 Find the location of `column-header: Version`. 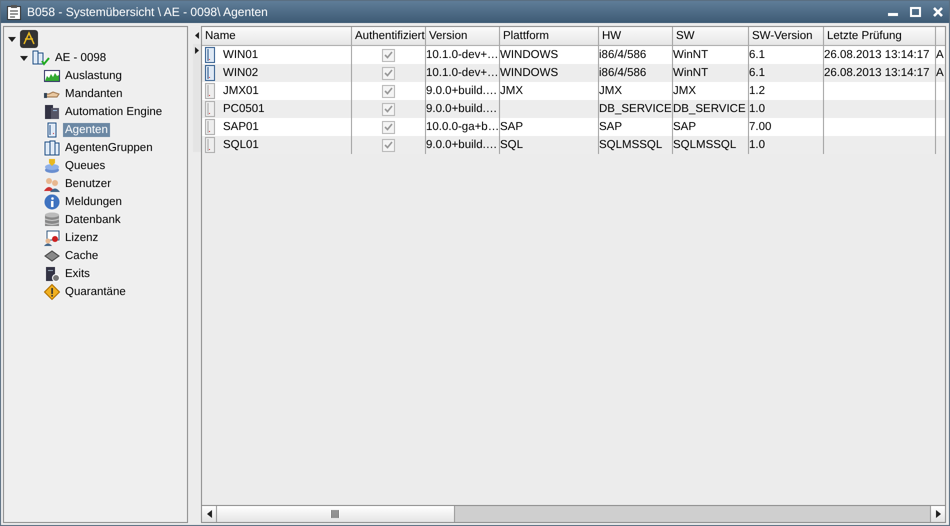

column-header: Version is located at coordinates (463, 36).